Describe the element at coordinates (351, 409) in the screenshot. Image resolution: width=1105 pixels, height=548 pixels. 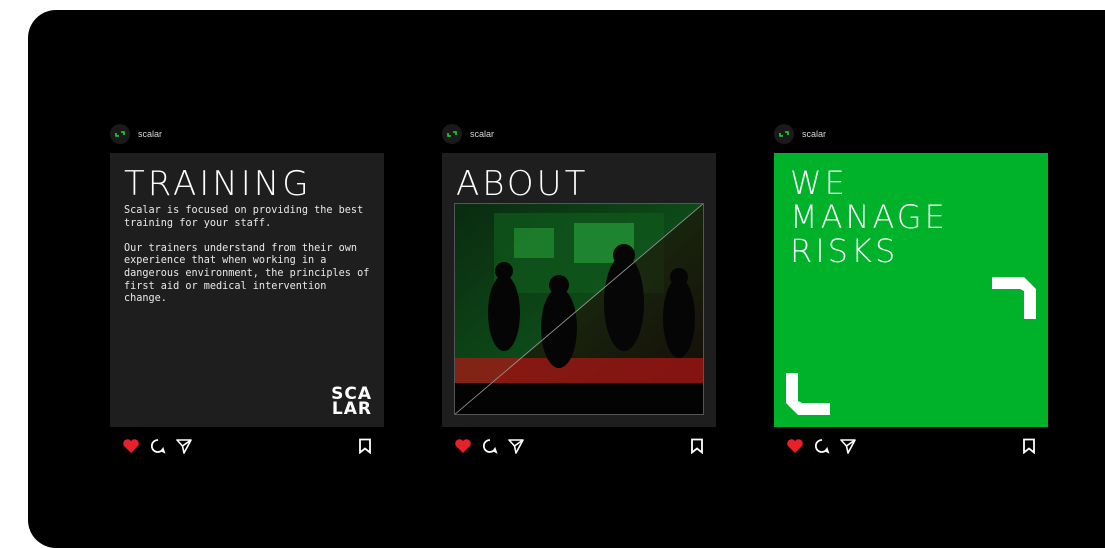
I see `logo-line: LAR` at that location.